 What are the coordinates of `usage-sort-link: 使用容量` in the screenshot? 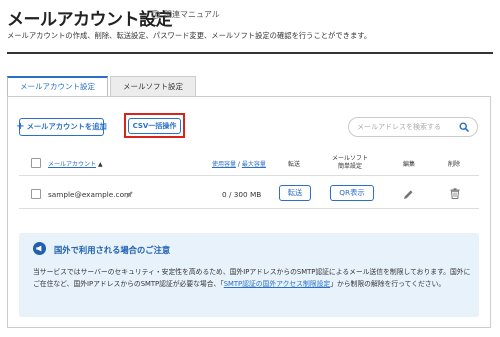 It's located at (224, 164).